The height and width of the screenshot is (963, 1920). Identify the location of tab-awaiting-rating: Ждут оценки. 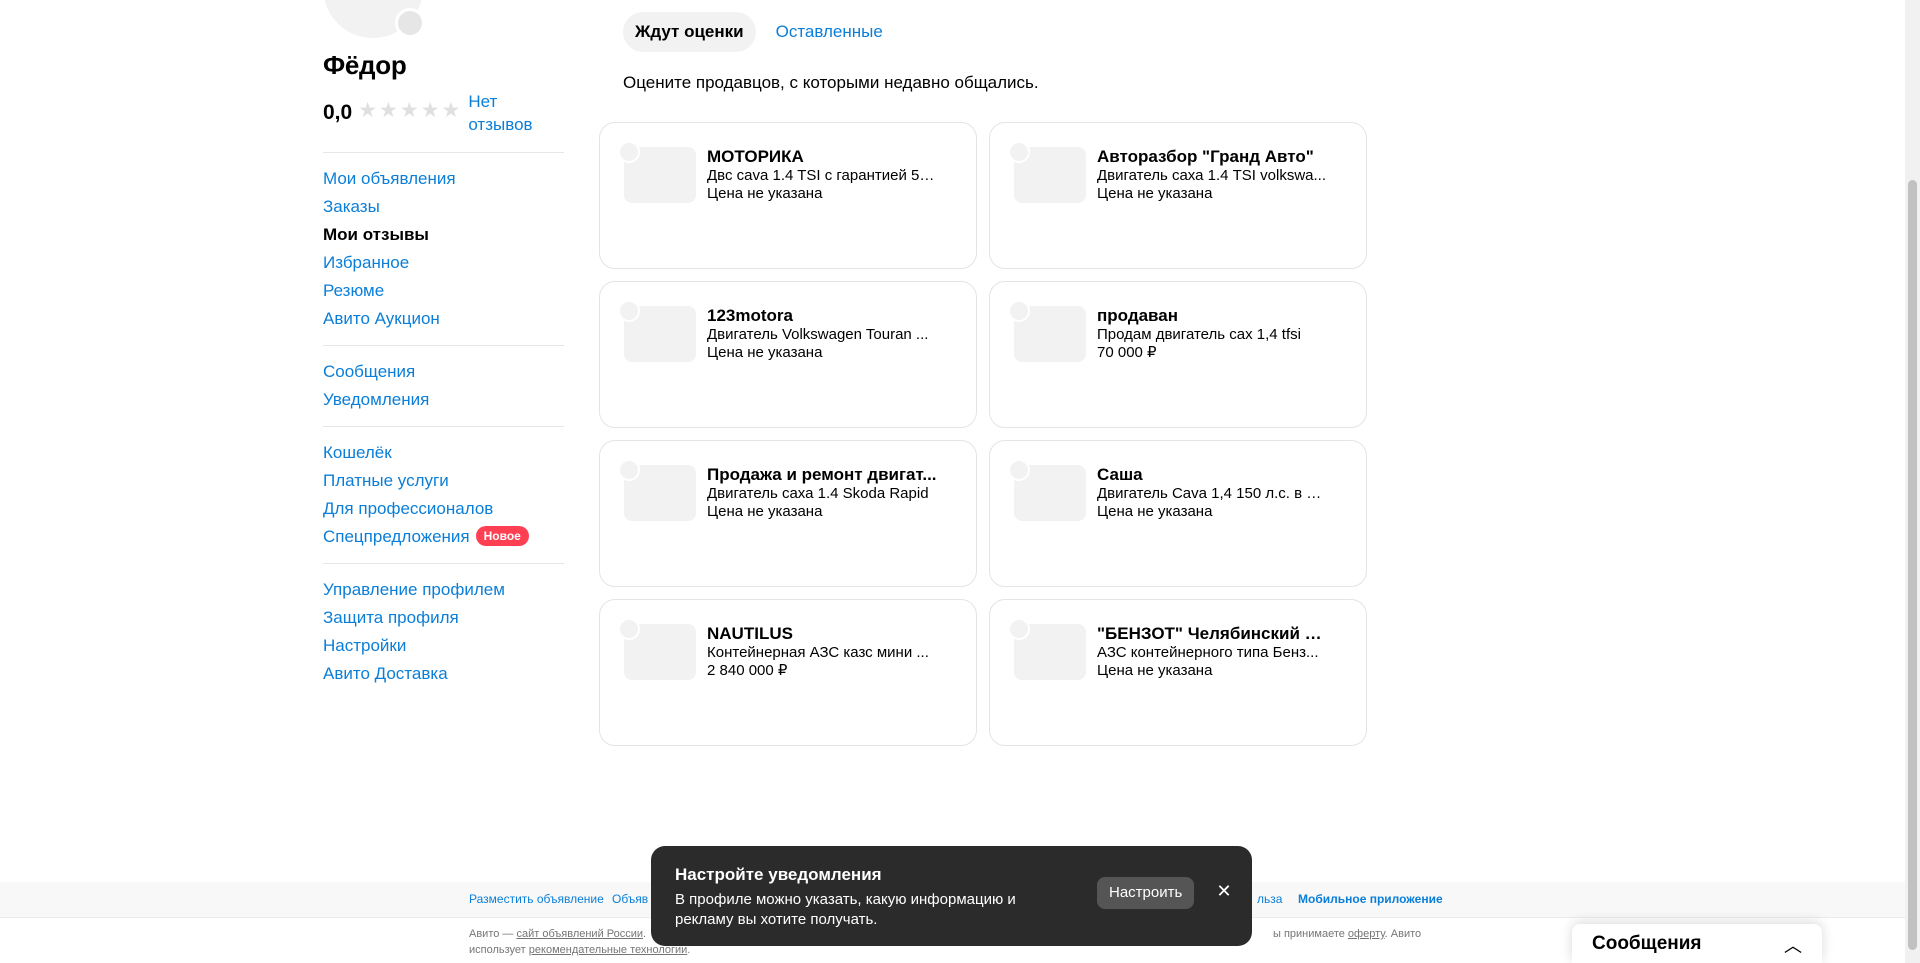
(689, 32).